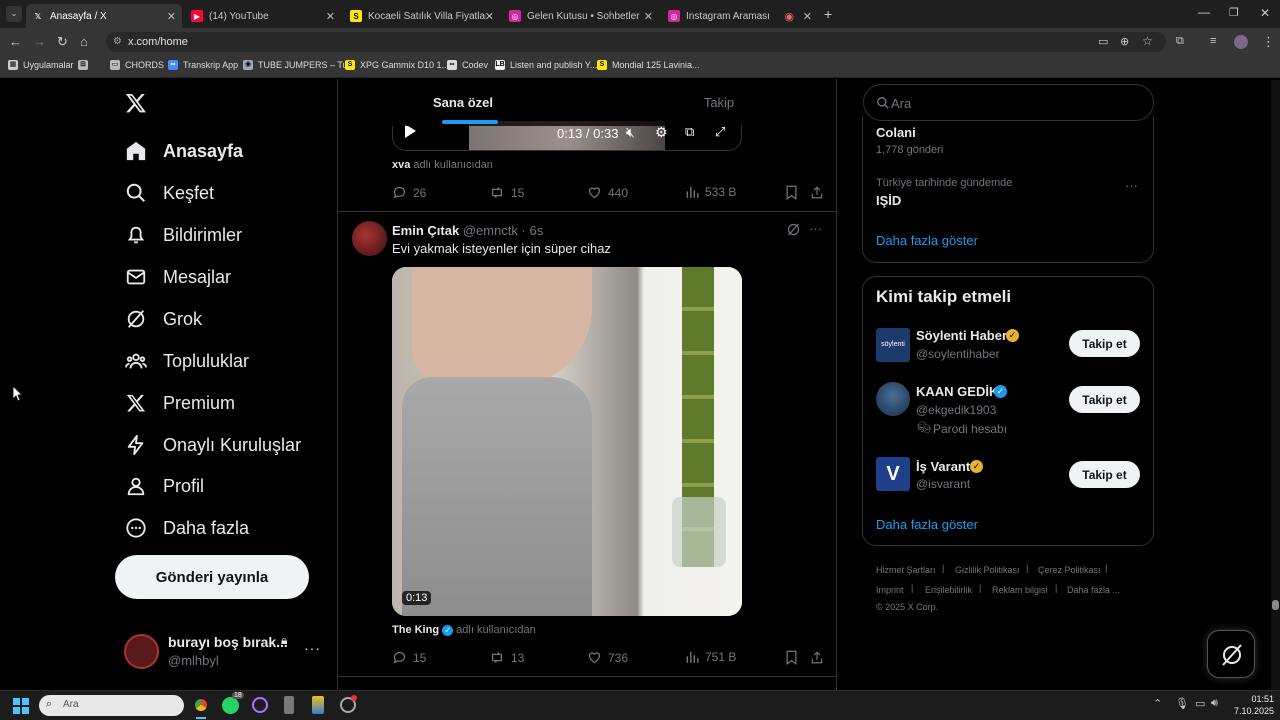  I want to click on tab-search-button: ⌄, so click(14, 14).